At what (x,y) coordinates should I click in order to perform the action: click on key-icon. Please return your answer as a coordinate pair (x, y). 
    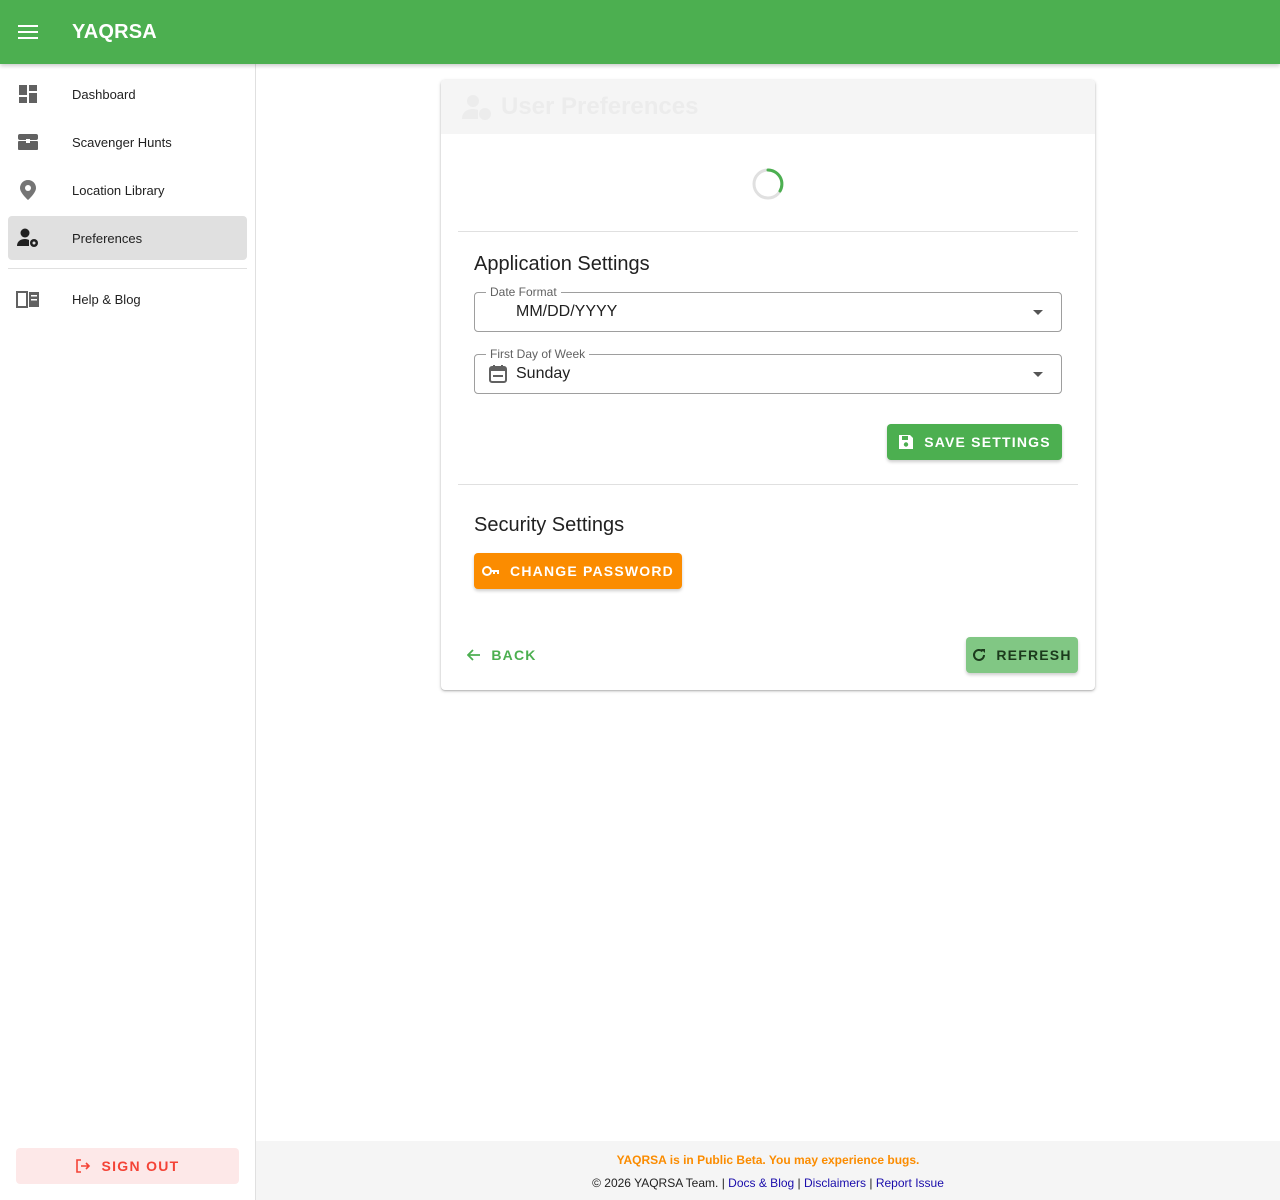
    Looking at the image, I should click on (491, 571).